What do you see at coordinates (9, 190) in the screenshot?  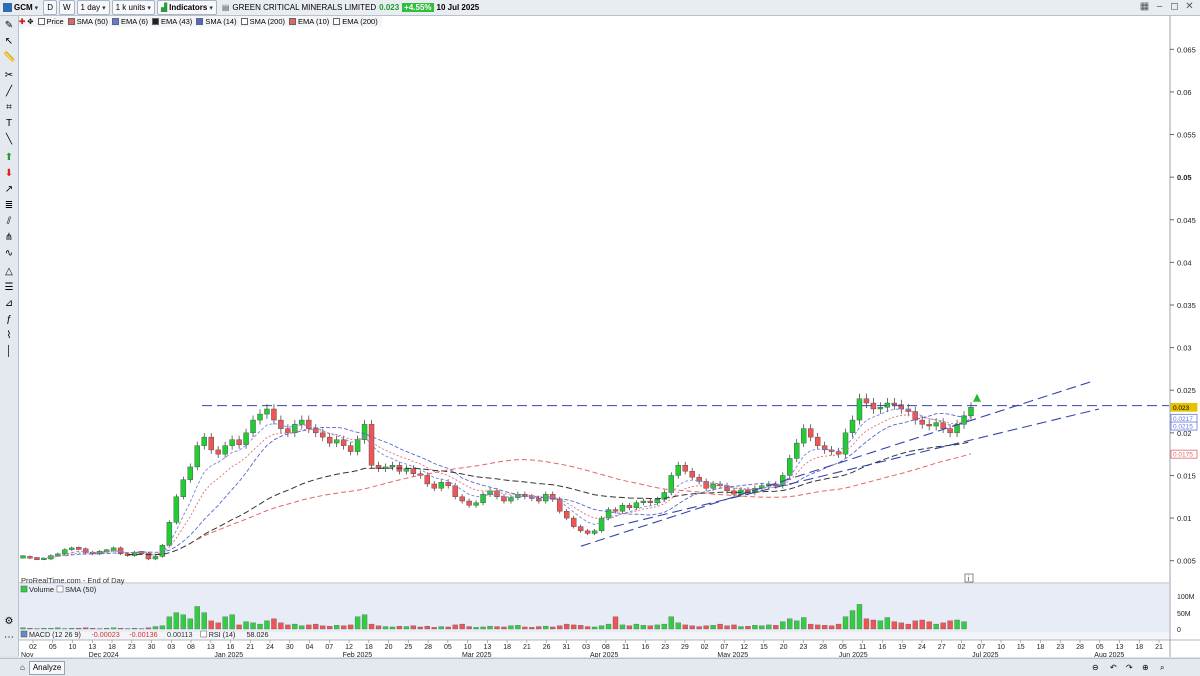 I see `arrow-diag-icon: ↗` at bounding box center [9, 190].